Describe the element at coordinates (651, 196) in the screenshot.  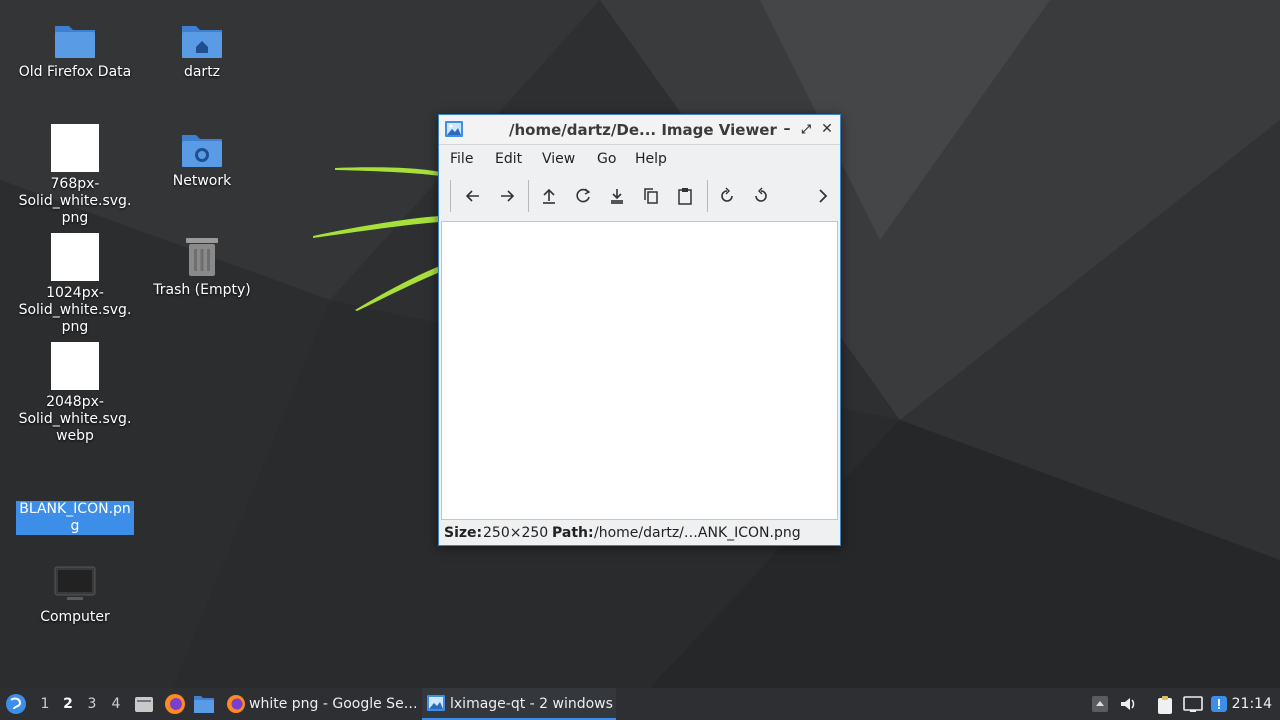
I see `copy-icon` at that location.